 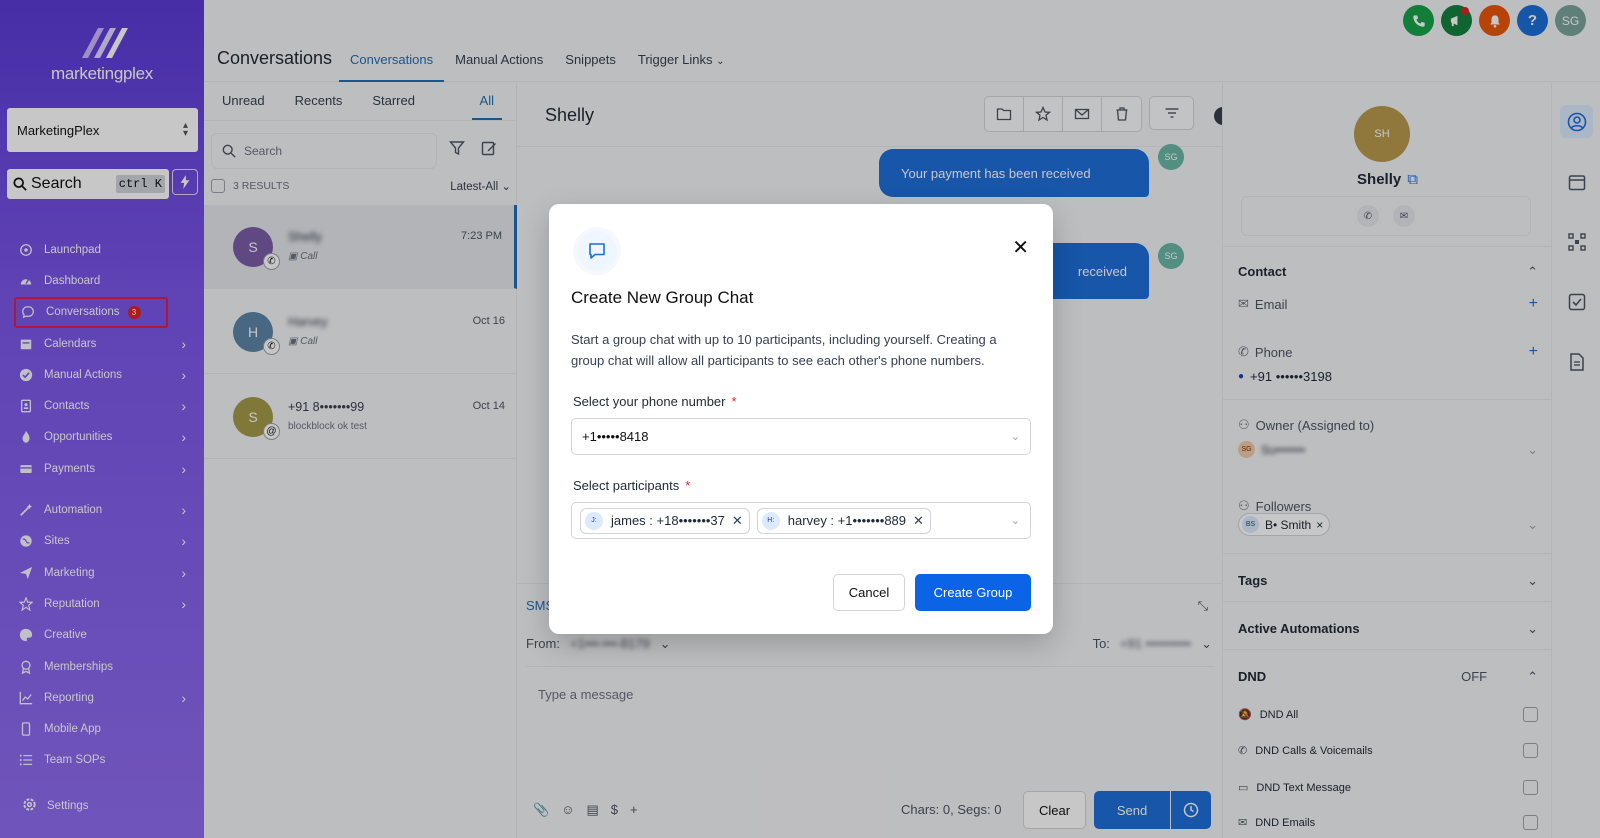 What do you see at coordinates (770, 520) in the screenshot?
I see `participant-avatar: H:` at bounding box center [770, 520].